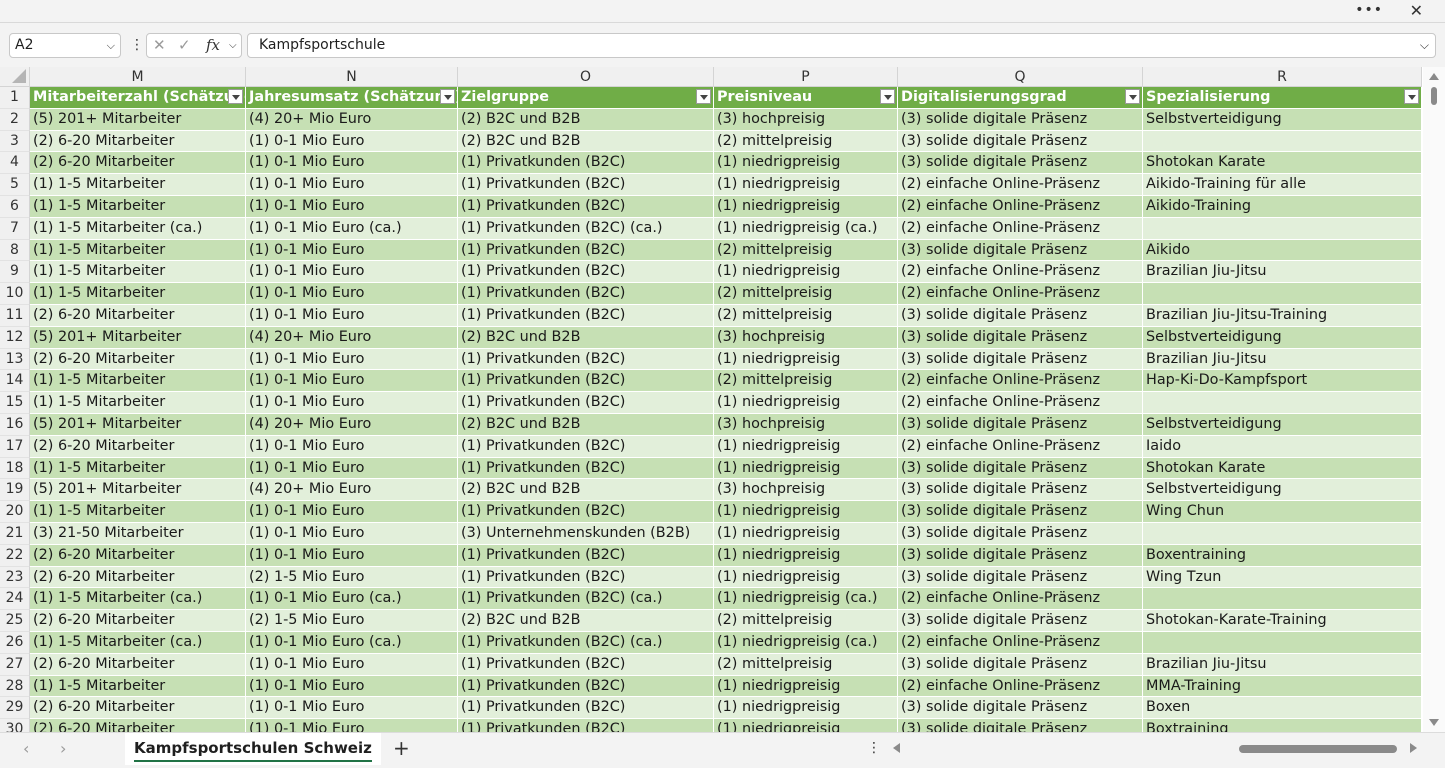 This screenshot has height=768, width=1445. I want to click on table-header-cell: Spezialisierung, so click(1282, 98).